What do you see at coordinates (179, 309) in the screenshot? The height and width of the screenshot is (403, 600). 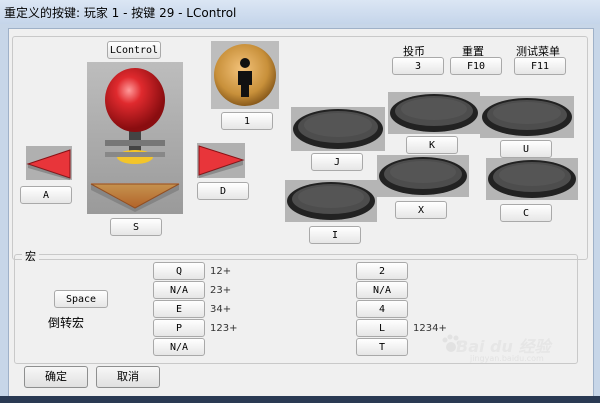 I see `macro-left-key-3: E` at bounding box center [179, 309].